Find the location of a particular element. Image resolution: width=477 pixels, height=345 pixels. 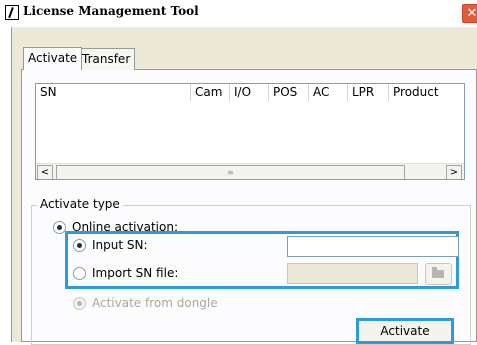

title-bar: License Management Tool ✕ is located at coordinates (238, 13).